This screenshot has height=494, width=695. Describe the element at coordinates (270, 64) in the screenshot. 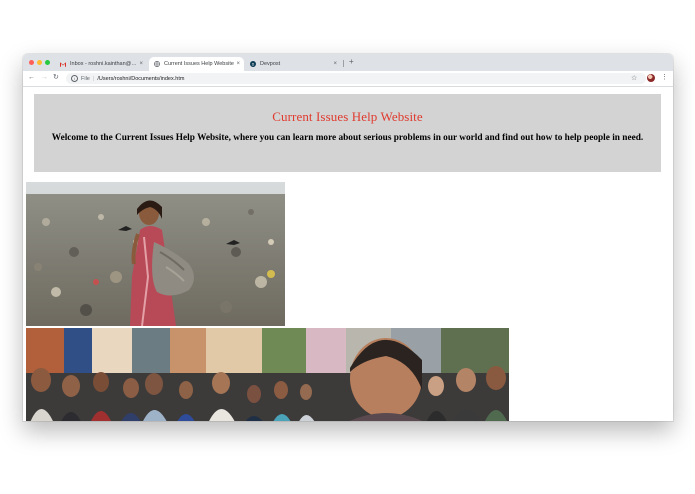

I see `tab-title: Devpost` at that location.